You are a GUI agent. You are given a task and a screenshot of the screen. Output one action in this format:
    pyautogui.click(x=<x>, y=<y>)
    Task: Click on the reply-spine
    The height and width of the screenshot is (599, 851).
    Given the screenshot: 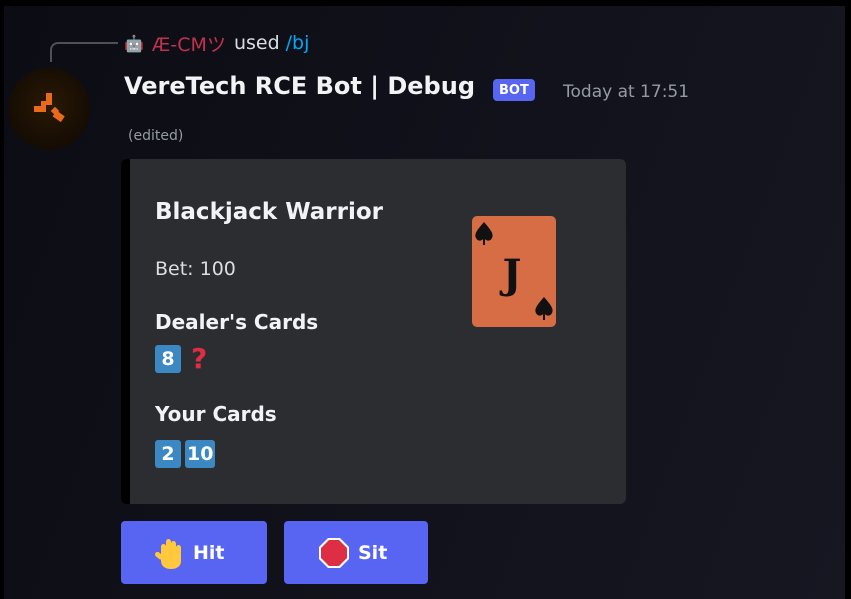 What is the action you would take?
    pyautogui.click(x=84, y=52)
    